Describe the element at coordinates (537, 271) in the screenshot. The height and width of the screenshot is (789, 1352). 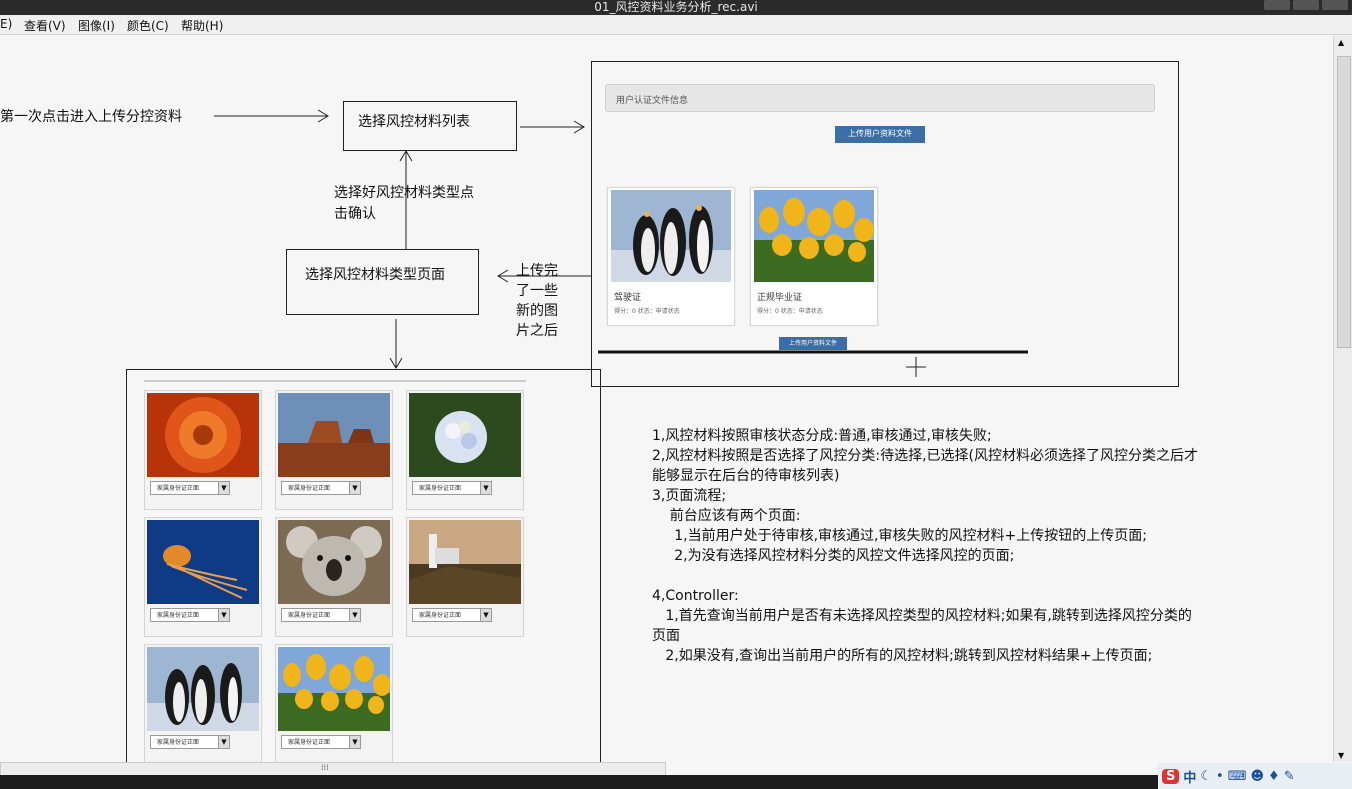
I see `upload-done-line1: 上传完` at that location.